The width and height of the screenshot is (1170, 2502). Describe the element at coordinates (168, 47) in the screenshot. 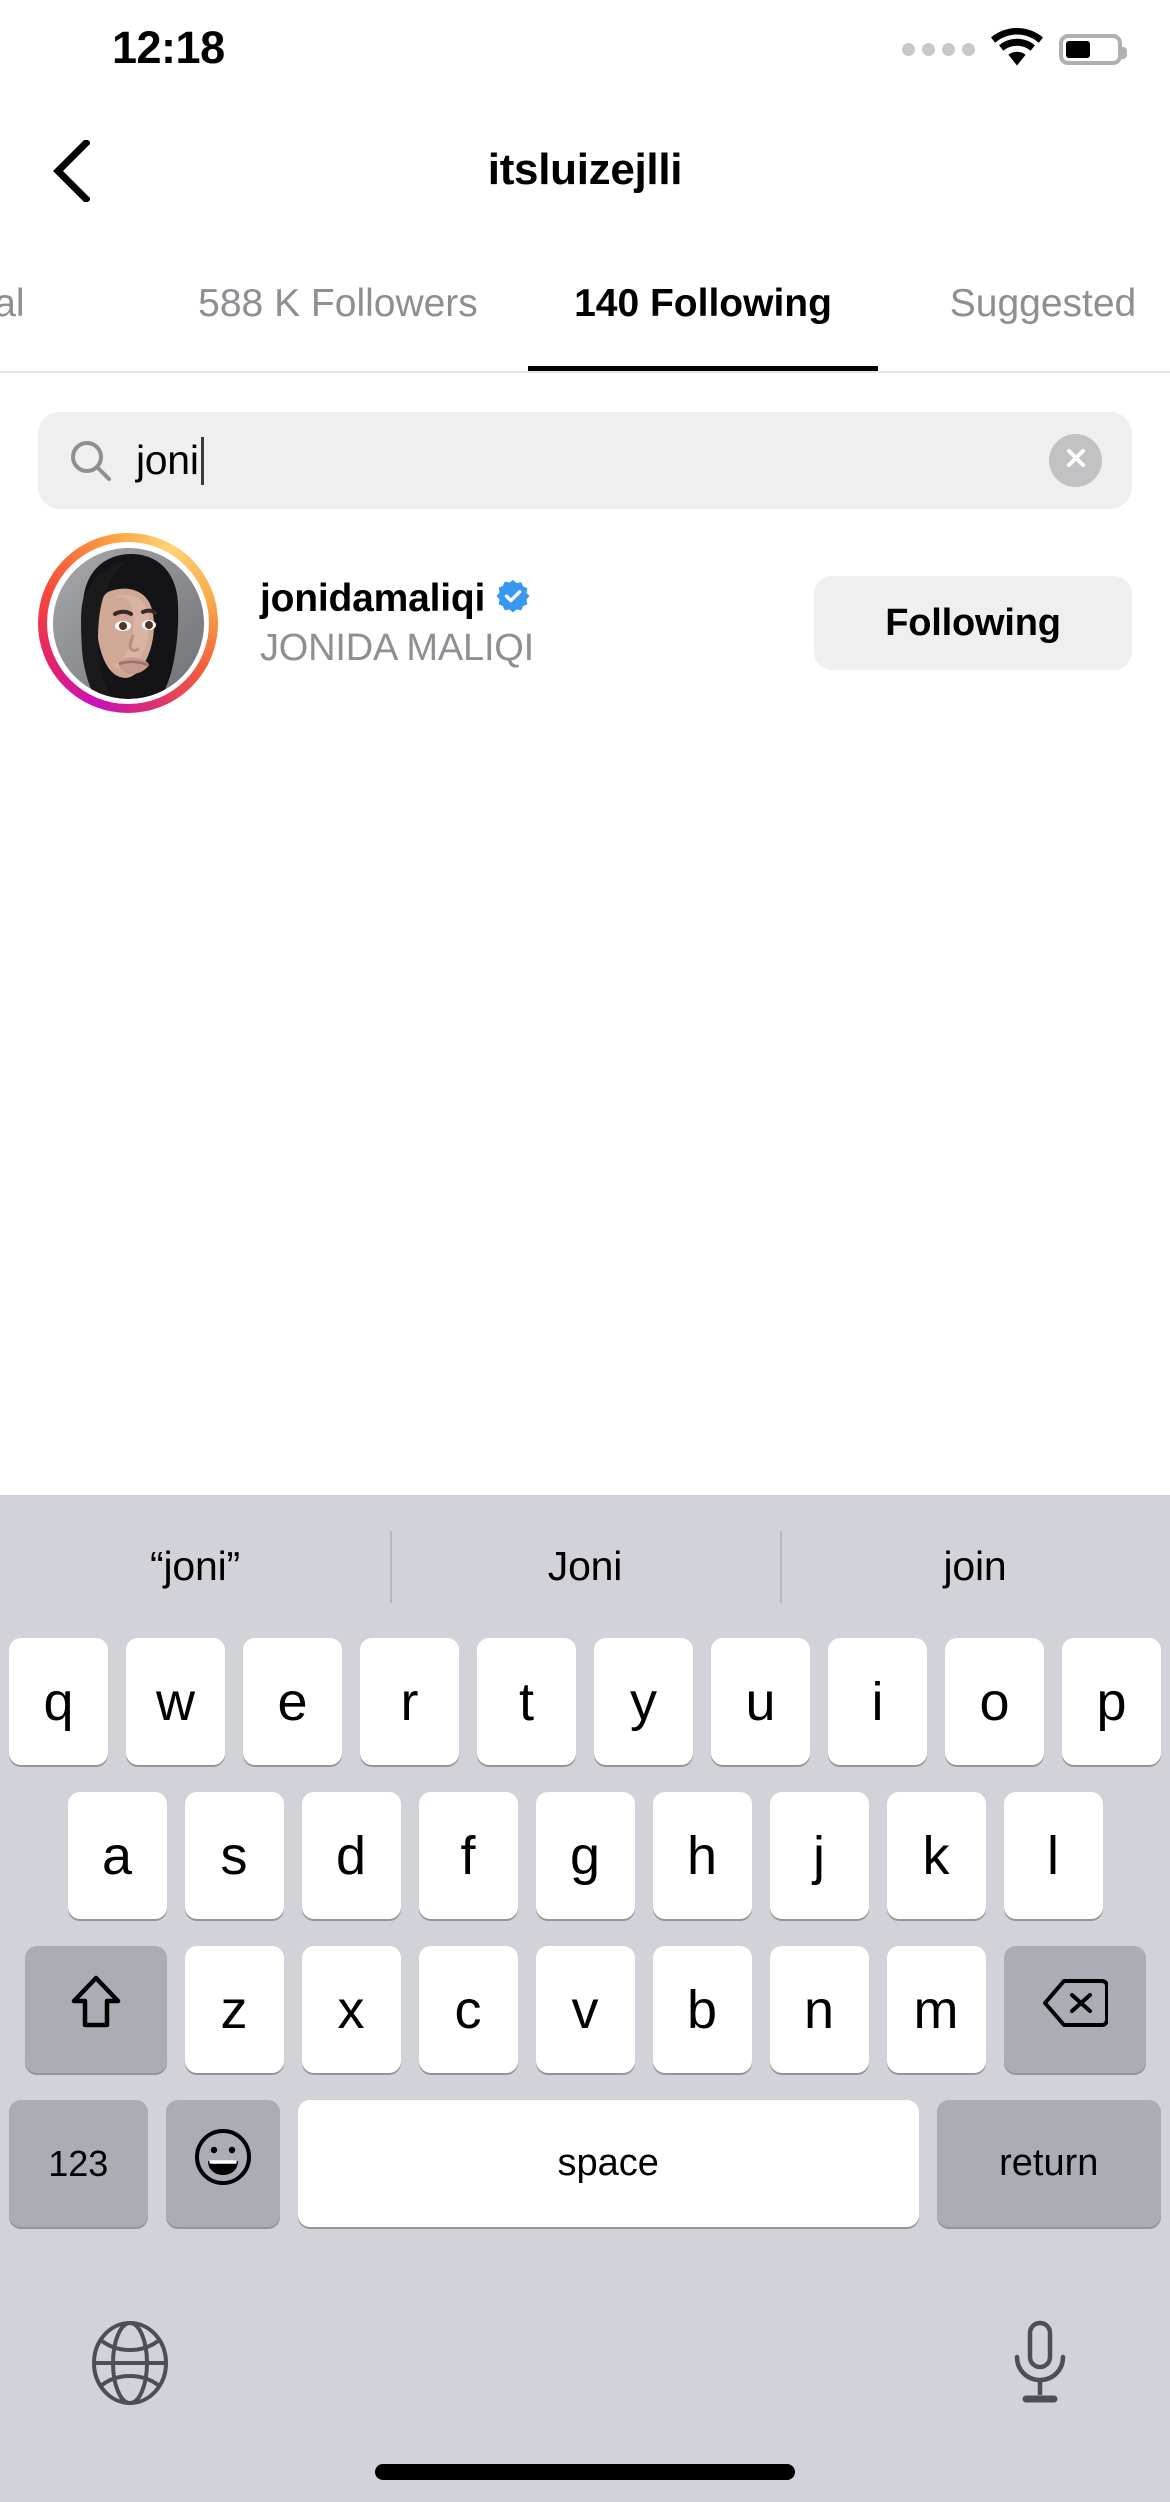

I see `status-bar-time: 12:18` at that location.